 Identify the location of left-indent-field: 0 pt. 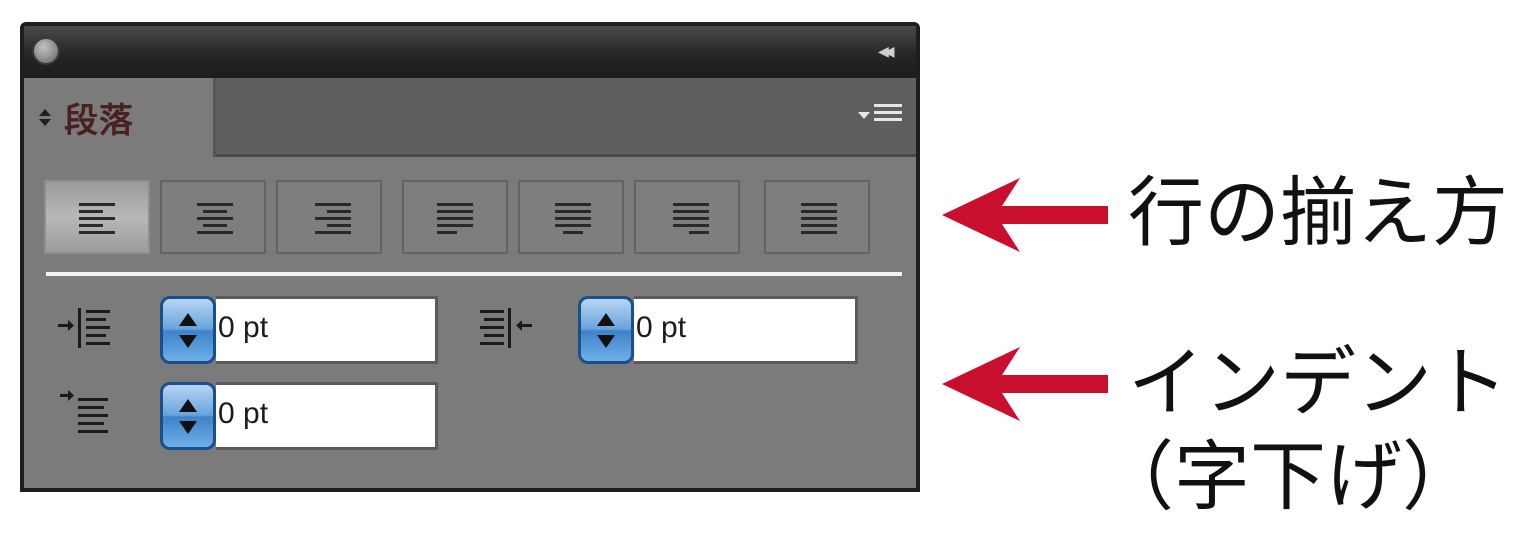
(247, 330).